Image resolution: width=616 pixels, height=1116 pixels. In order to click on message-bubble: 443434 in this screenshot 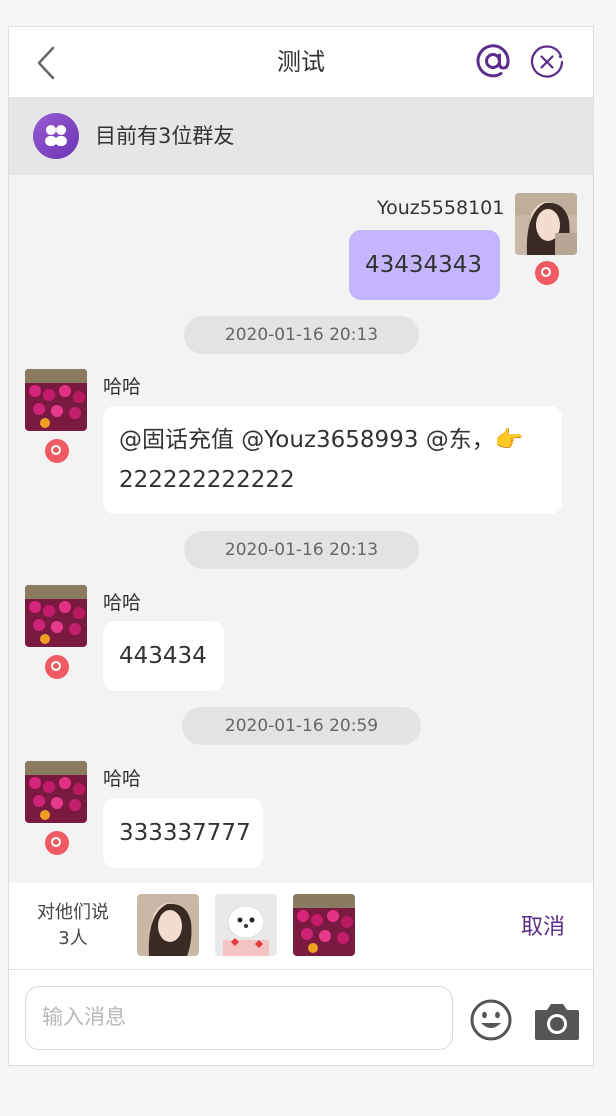, I will do `click(163, 656)`.